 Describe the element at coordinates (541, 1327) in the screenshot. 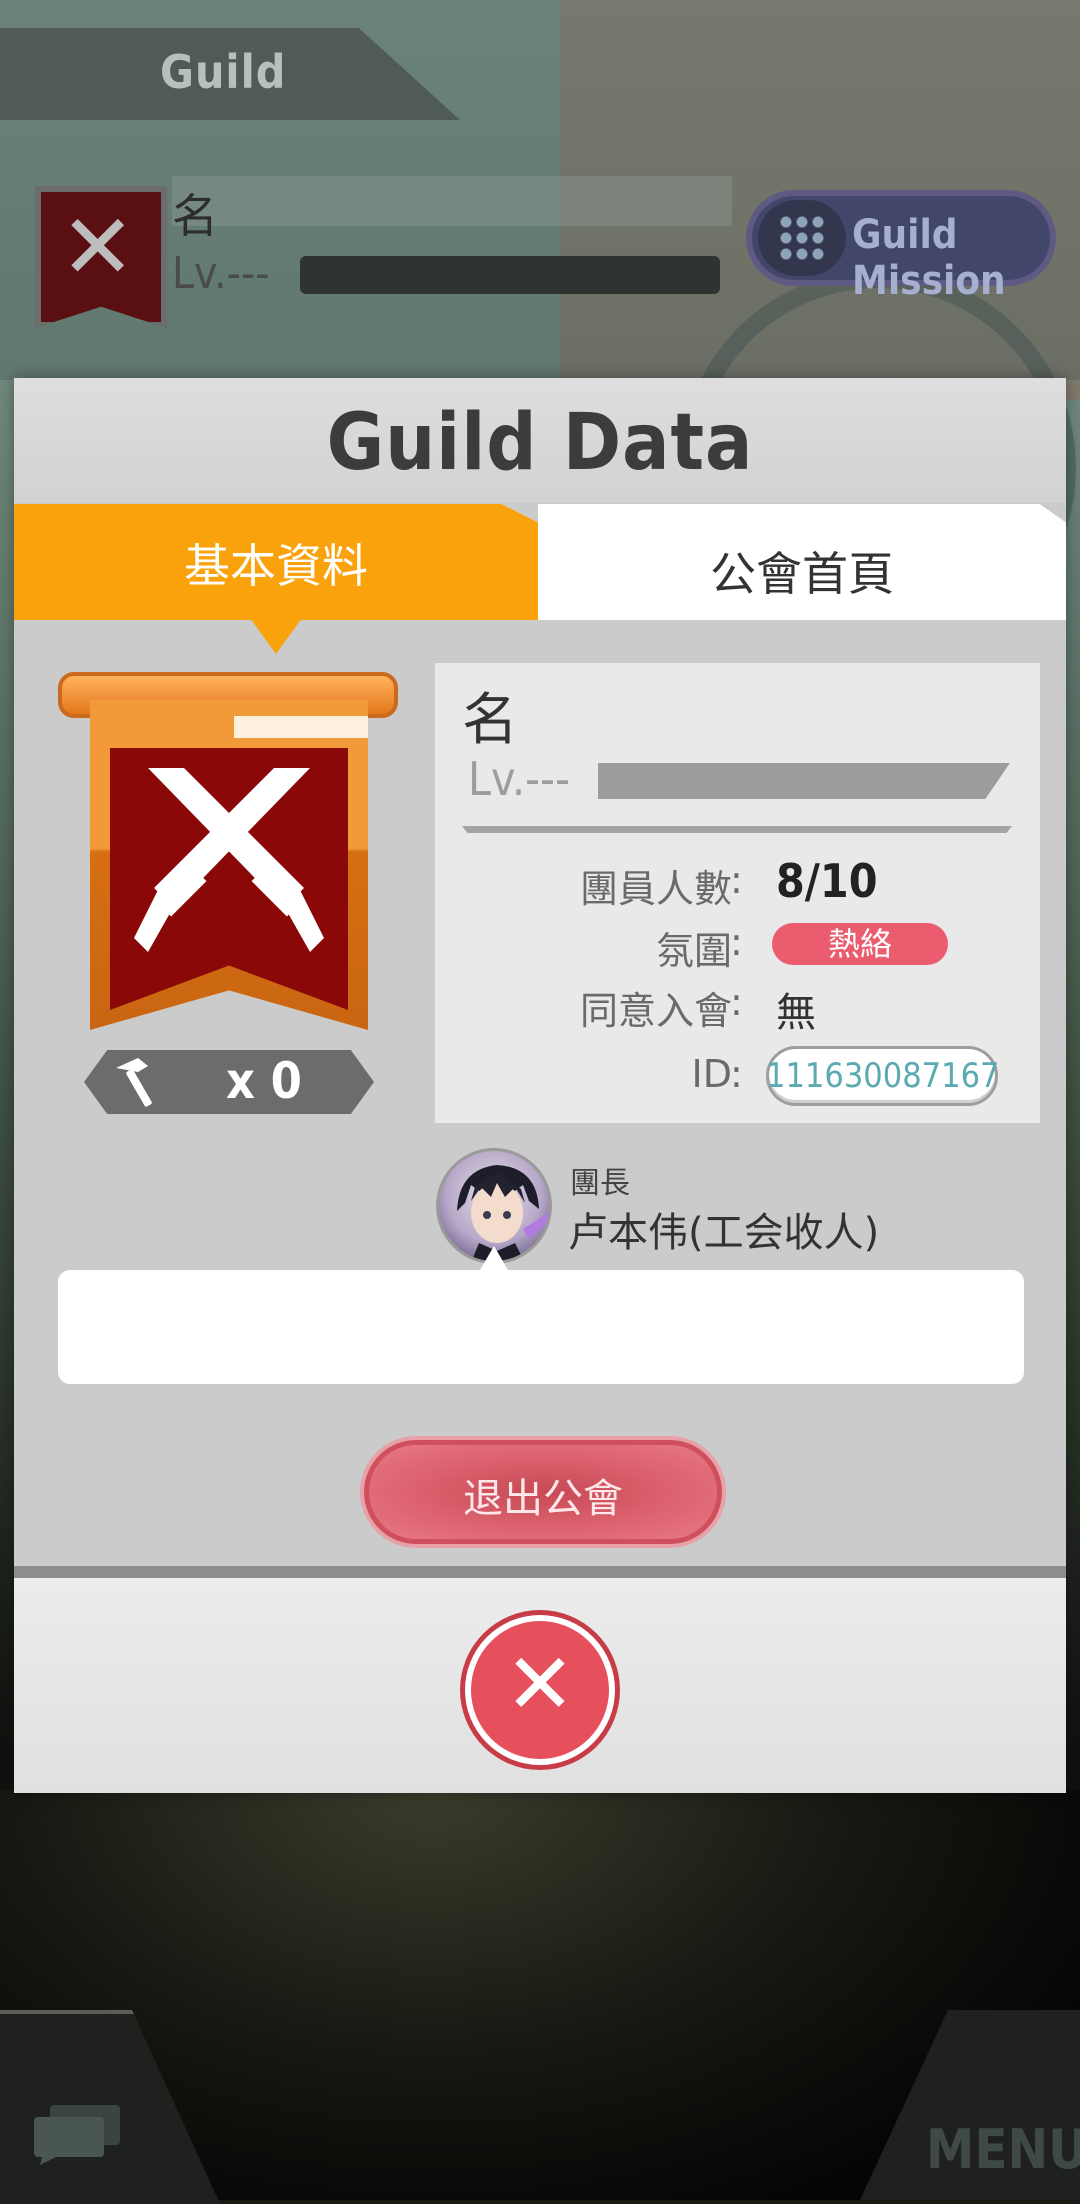

I see `guild-message-box` at that location.